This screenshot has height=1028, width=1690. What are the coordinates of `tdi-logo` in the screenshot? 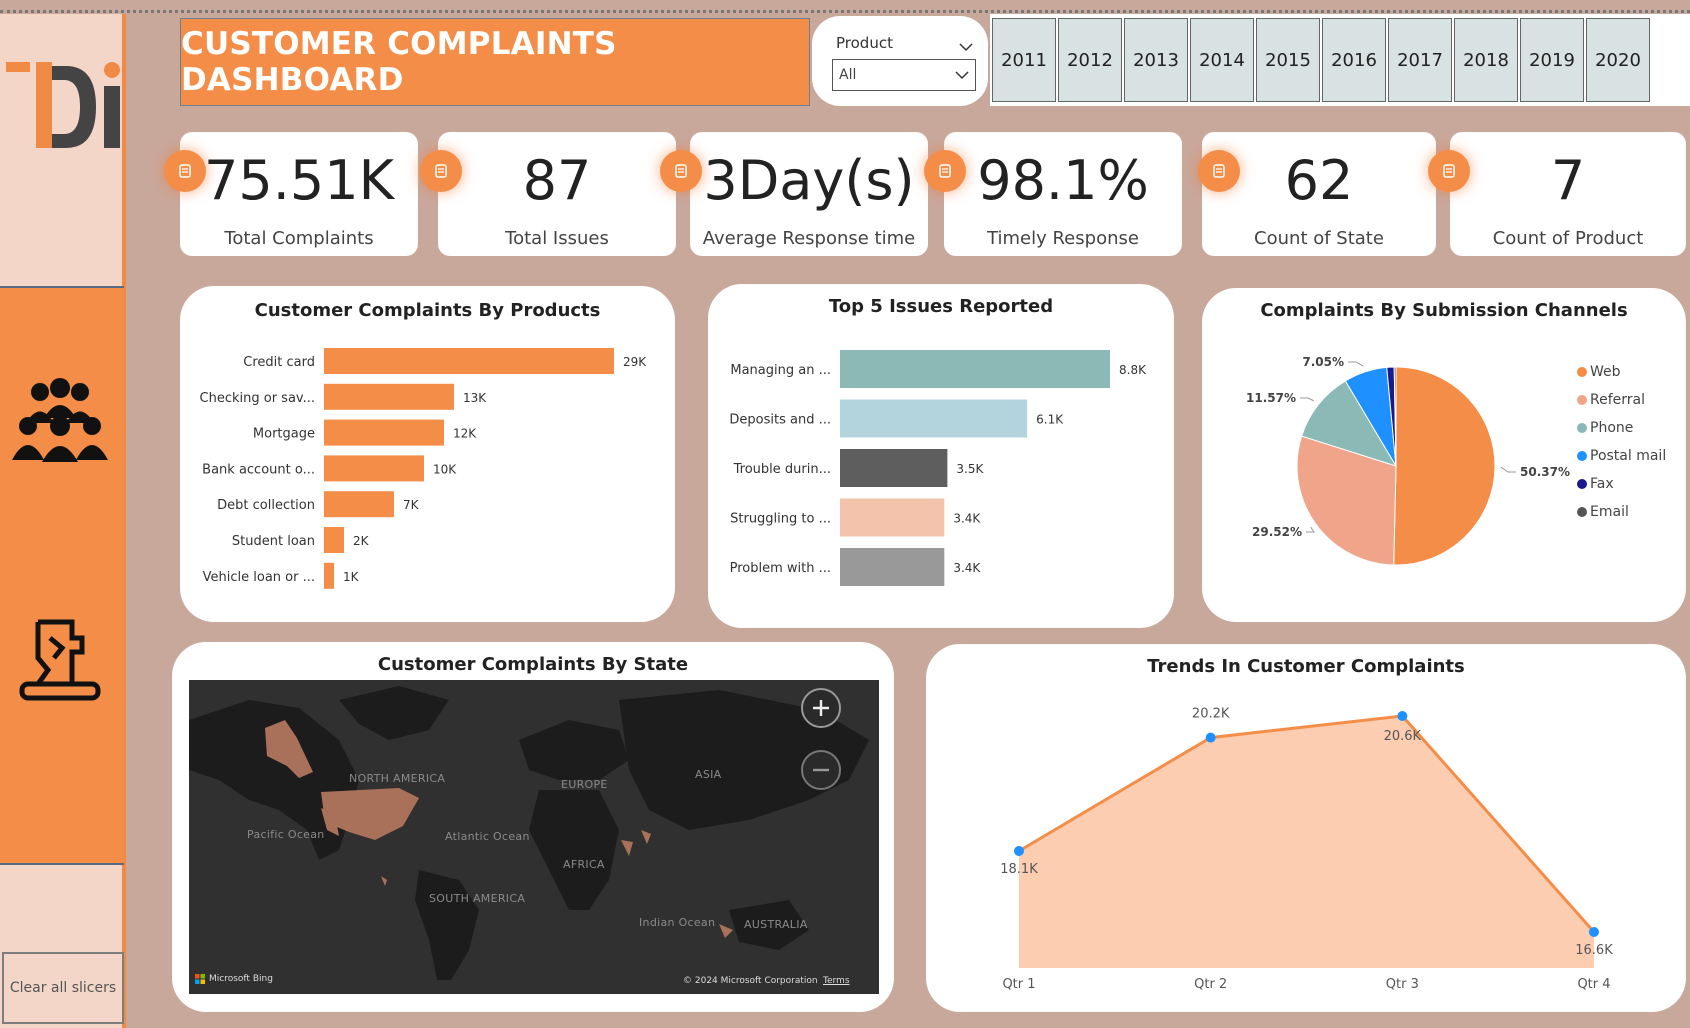 It's located at (63, 105).